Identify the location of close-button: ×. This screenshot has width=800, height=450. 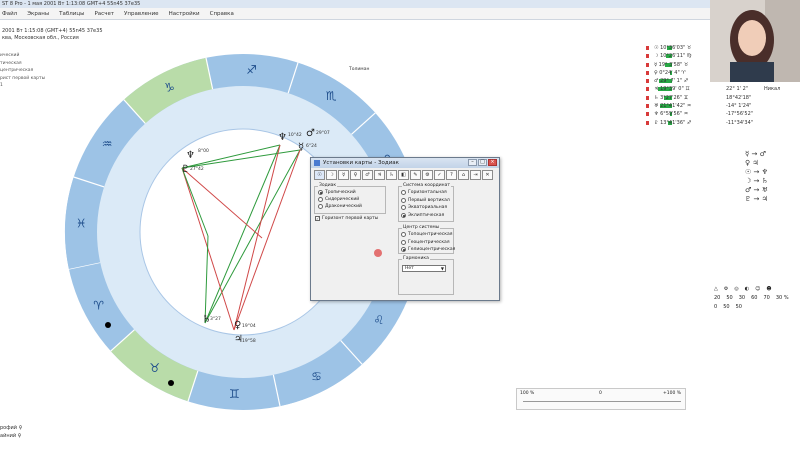
(492, 162).